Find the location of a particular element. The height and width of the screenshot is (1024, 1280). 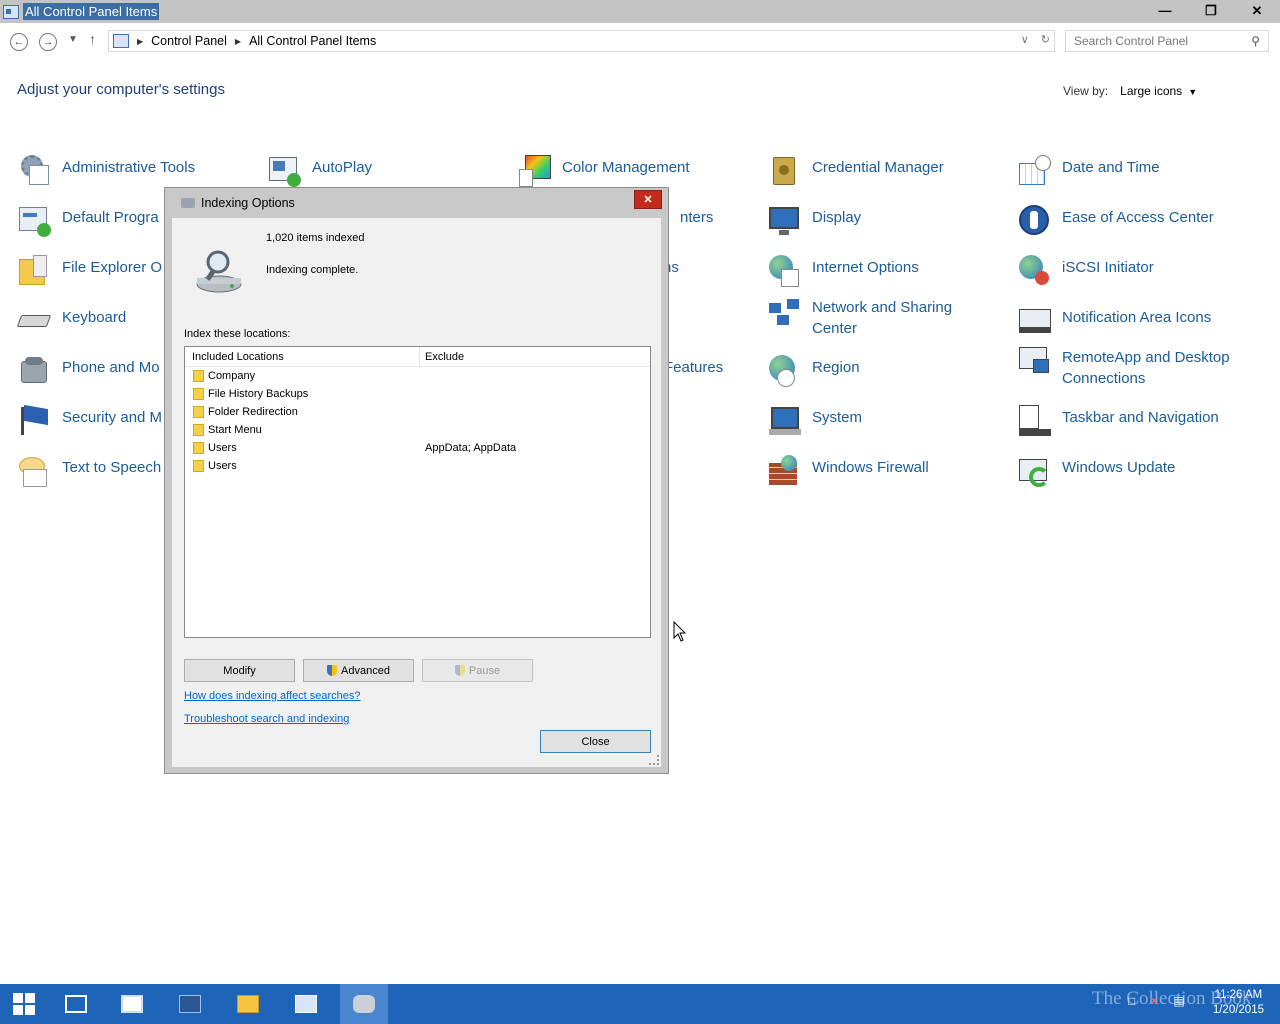

globe-icon is located at coordinates (786, 271).